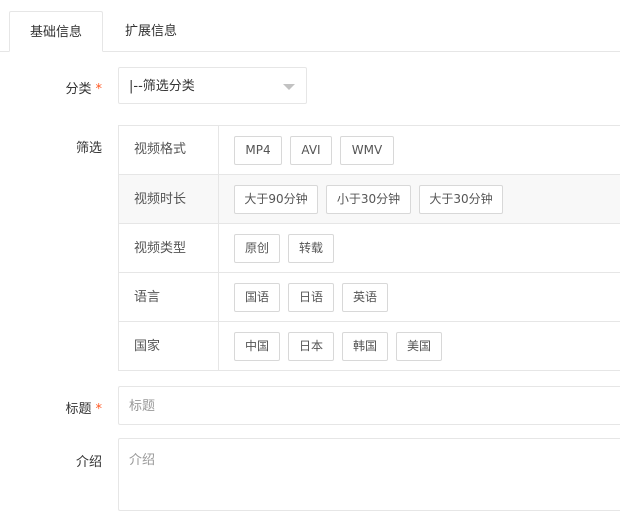 This screenshot has width=620, height=511. I want to click on caret-down-icon, so click(289, 87).